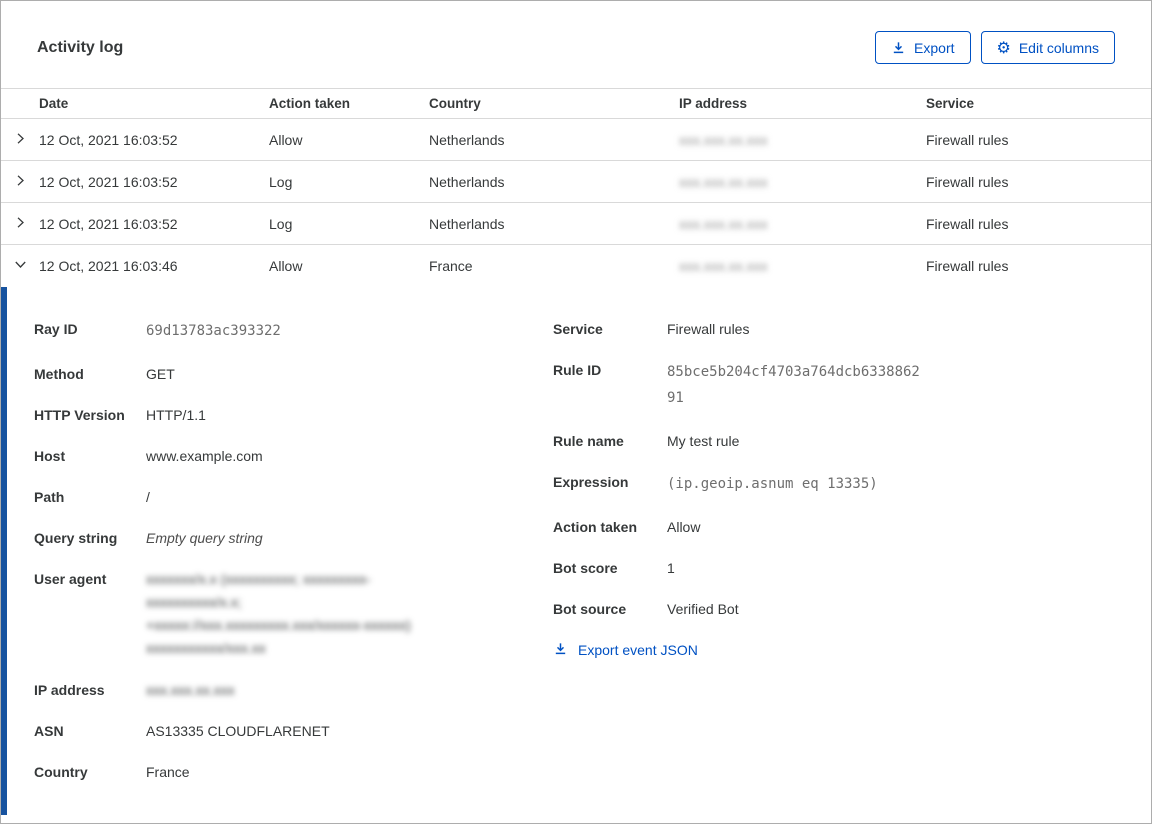  What do you see at coordinates (293, 374) in the screenshot?
I see `detail-row-method: Method GET` at bounding box center [293, 374].